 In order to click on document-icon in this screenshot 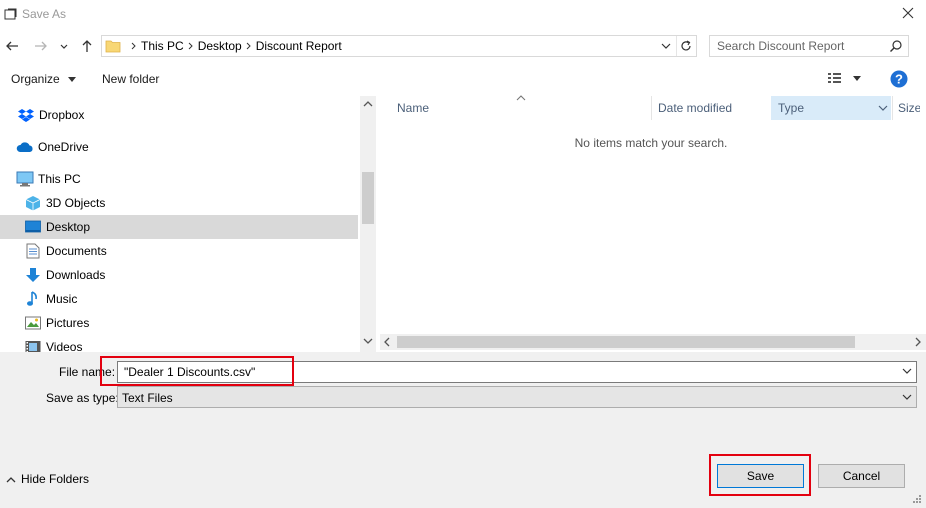, I will do `click(33, 251)`.